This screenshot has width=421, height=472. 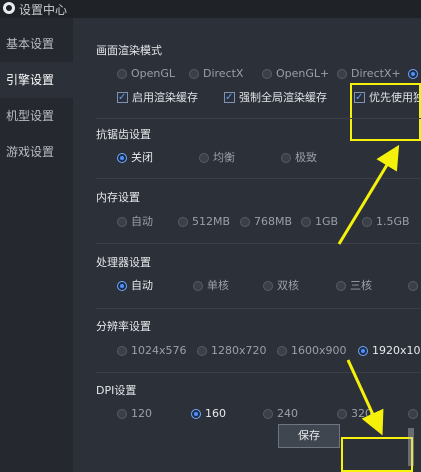 What do you see at coordinates (36, 44) in the screenshot?
I see `sidebar-item-basic: 基本设置` at bounding box center [36, 44].